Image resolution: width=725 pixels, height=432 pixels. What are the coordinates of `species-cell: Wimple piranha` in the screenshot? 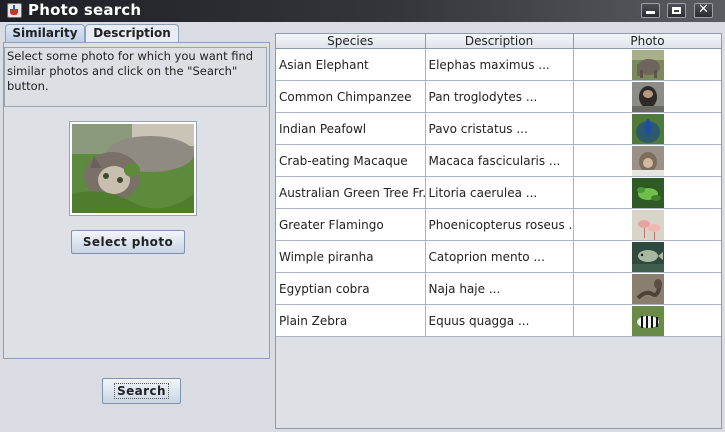 It's located at (351, 256).